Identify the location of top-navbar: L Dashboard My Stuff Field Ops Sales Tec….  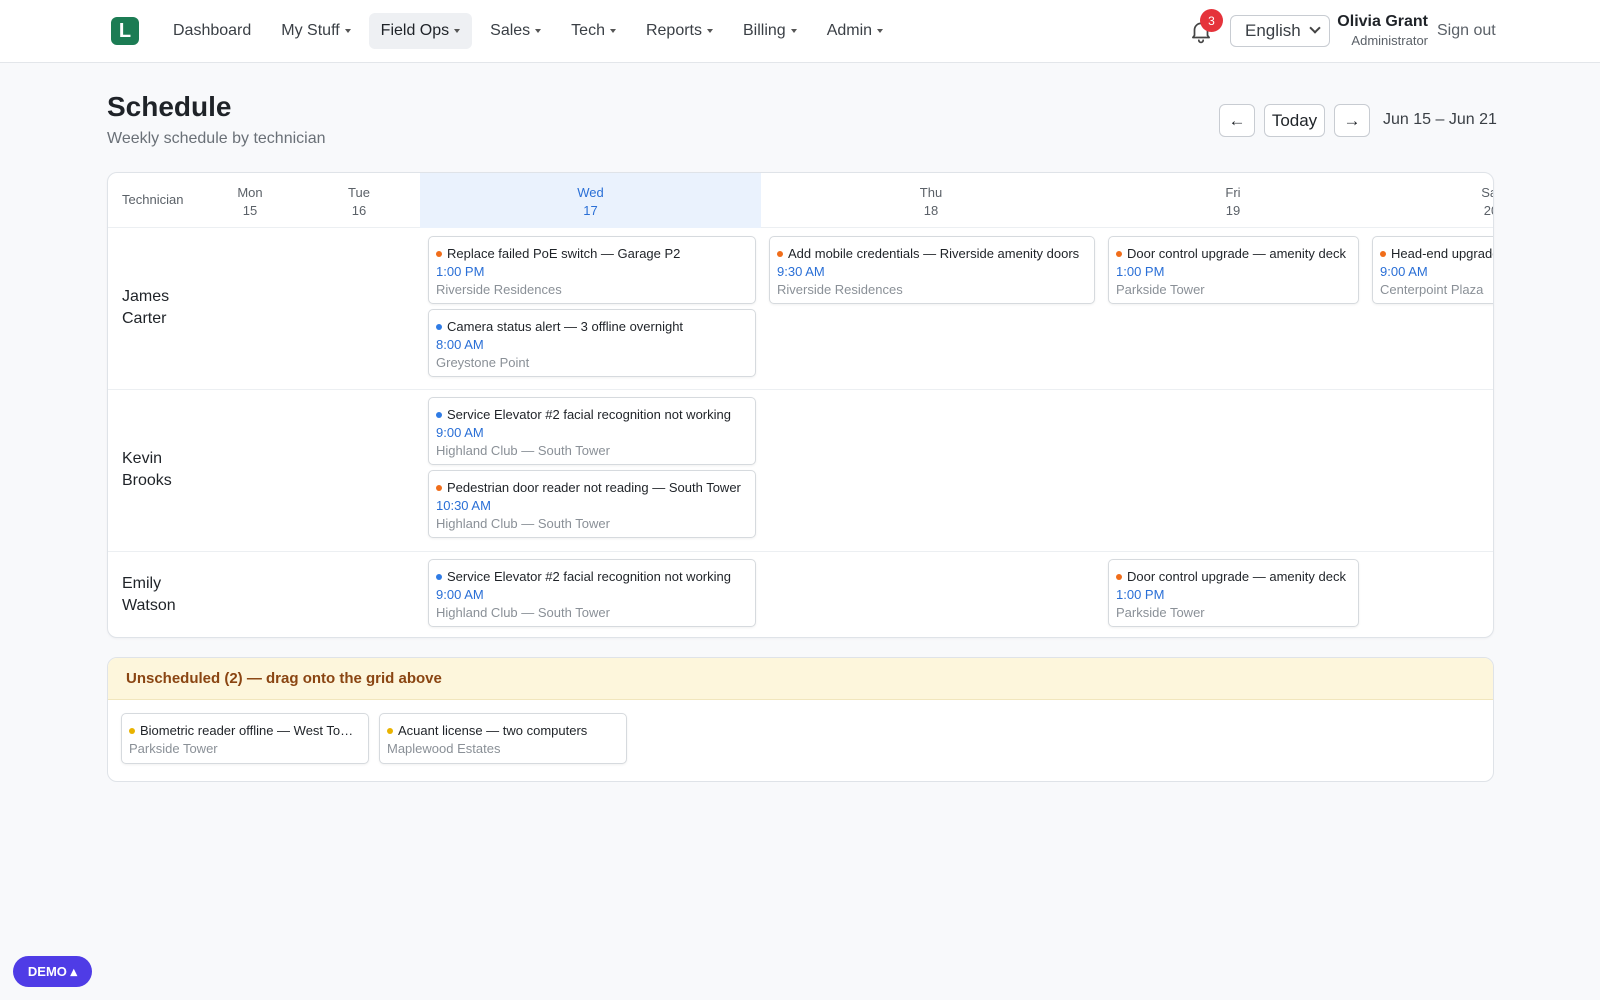
(800, 31).